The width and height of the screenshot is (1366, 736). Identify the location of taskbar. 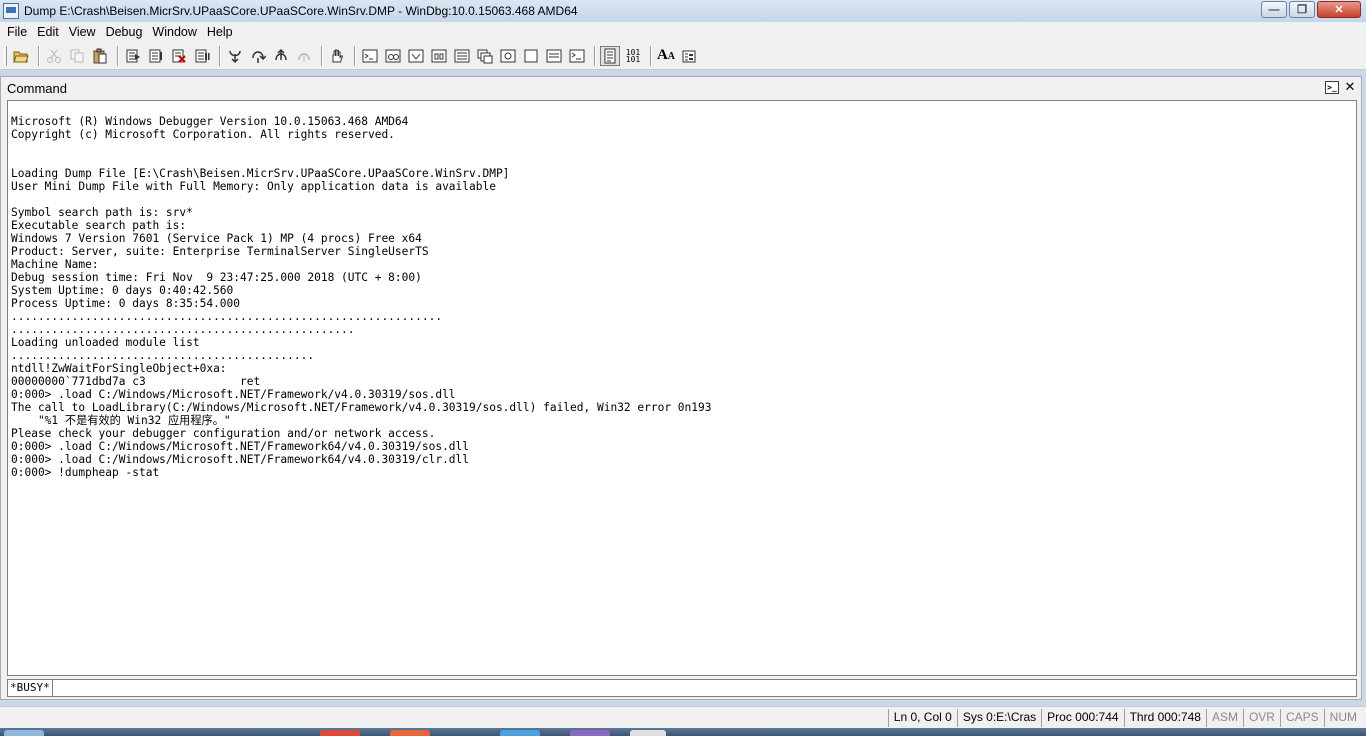
(683, 732).